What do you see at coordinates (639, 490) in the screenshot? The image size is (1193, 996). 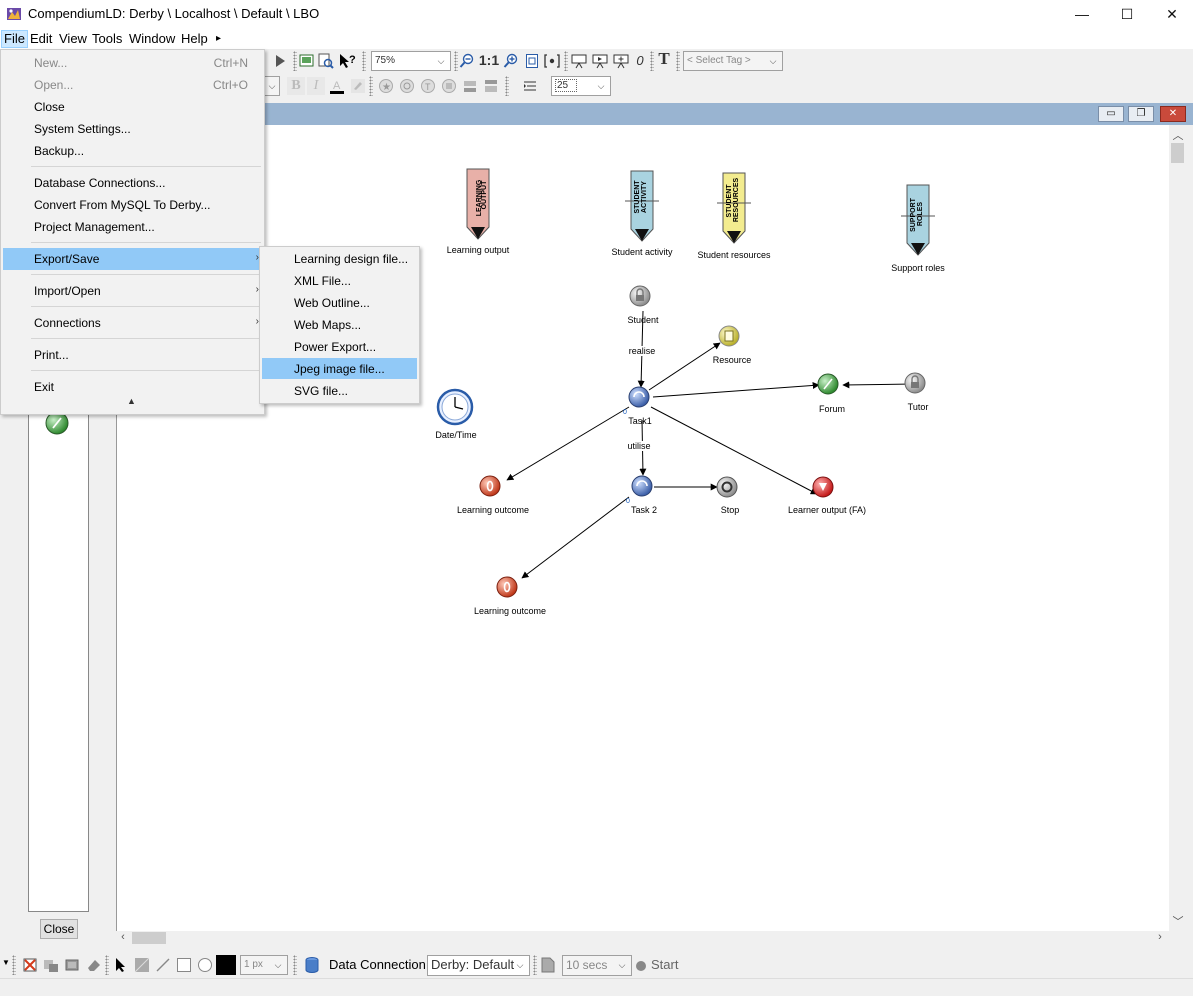 I see `node-task2: 0` at bounding box center [639, 490].